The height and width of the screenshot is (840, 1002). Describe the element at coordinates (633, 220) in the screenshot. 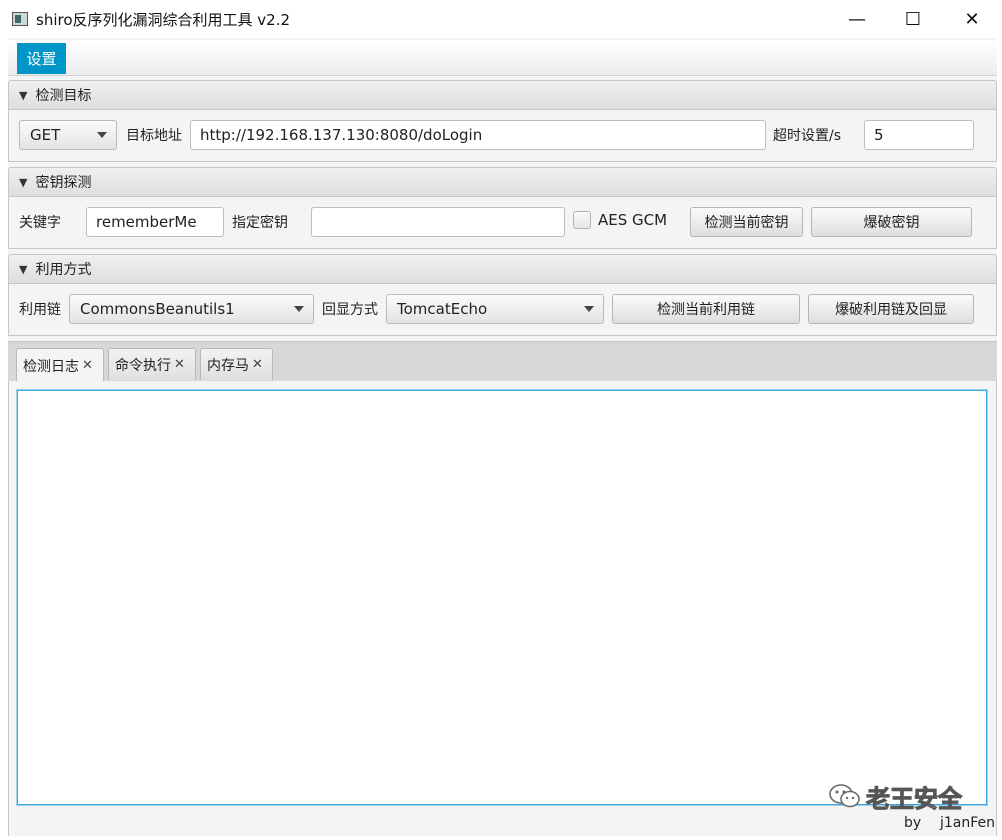

I see `aes-gcm-label: AES GCM` at that location.